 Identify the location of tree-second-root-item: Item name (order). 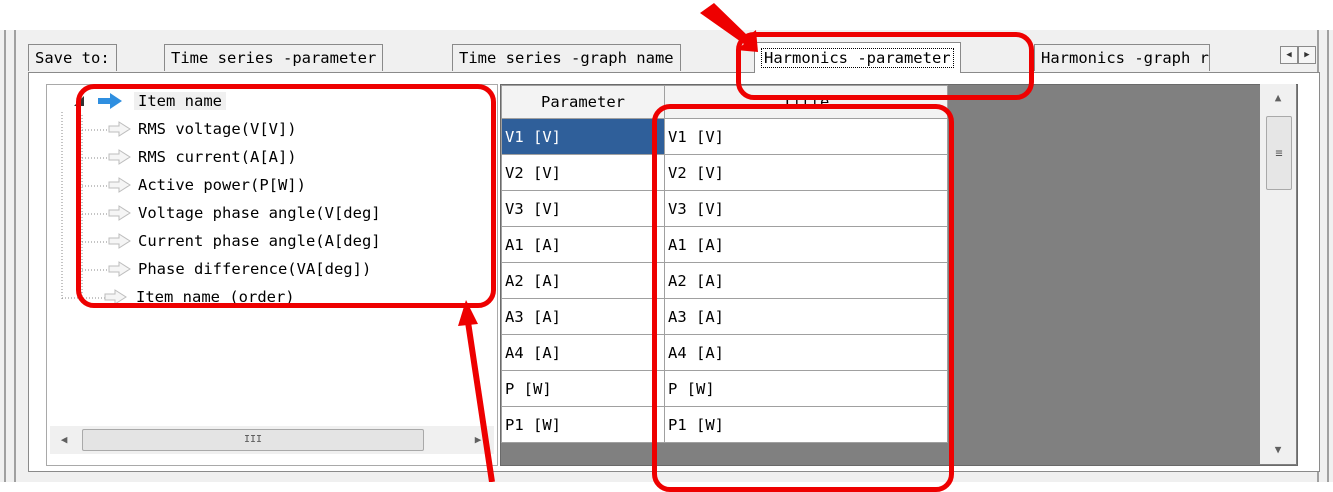
(215, 297).